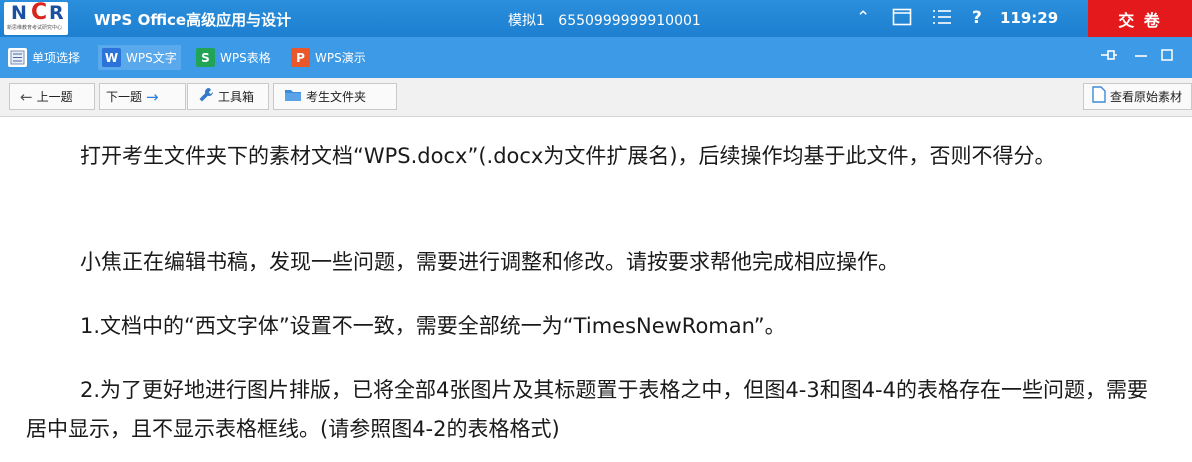 This screenshot has width=1192, height=462. I want to click on tab-wps-presentation: P WPS演示, so click(328, 57).